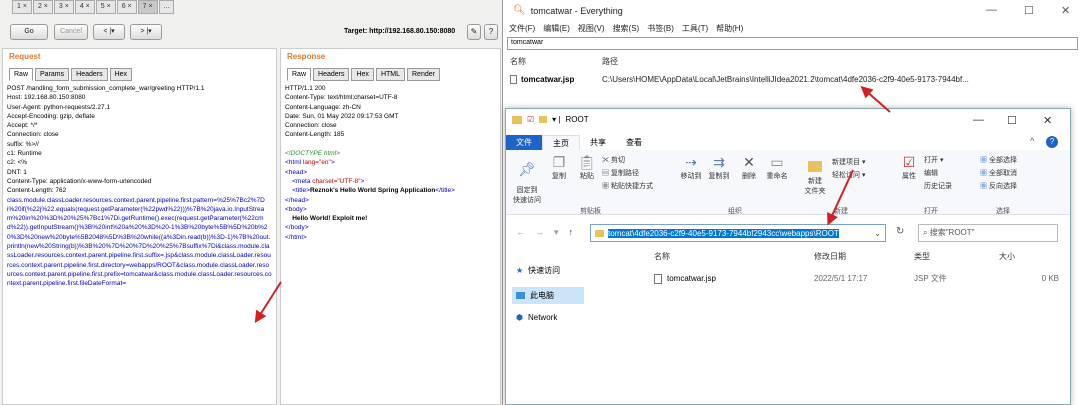 The image size is (1080, 405). What do you see at coordinates (956, 256) in the screenshot?
I see `col-type: 类型` at bounding box center [956, 256].